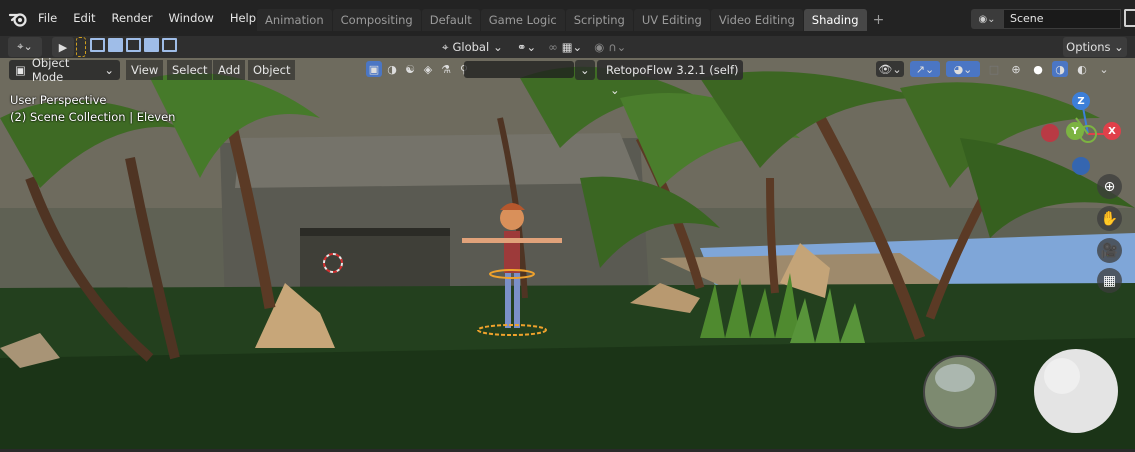  I want to click on axis-z-button: Z, so click(1081, 101).